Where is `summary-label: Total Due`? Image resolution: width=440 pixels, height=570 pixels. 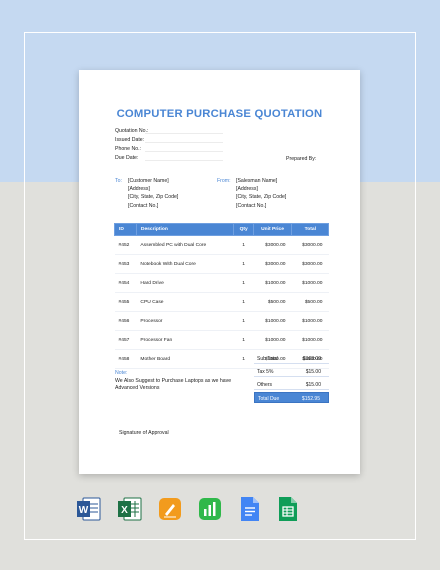
summary-label: Total Due is located at coordinates (269, 399).